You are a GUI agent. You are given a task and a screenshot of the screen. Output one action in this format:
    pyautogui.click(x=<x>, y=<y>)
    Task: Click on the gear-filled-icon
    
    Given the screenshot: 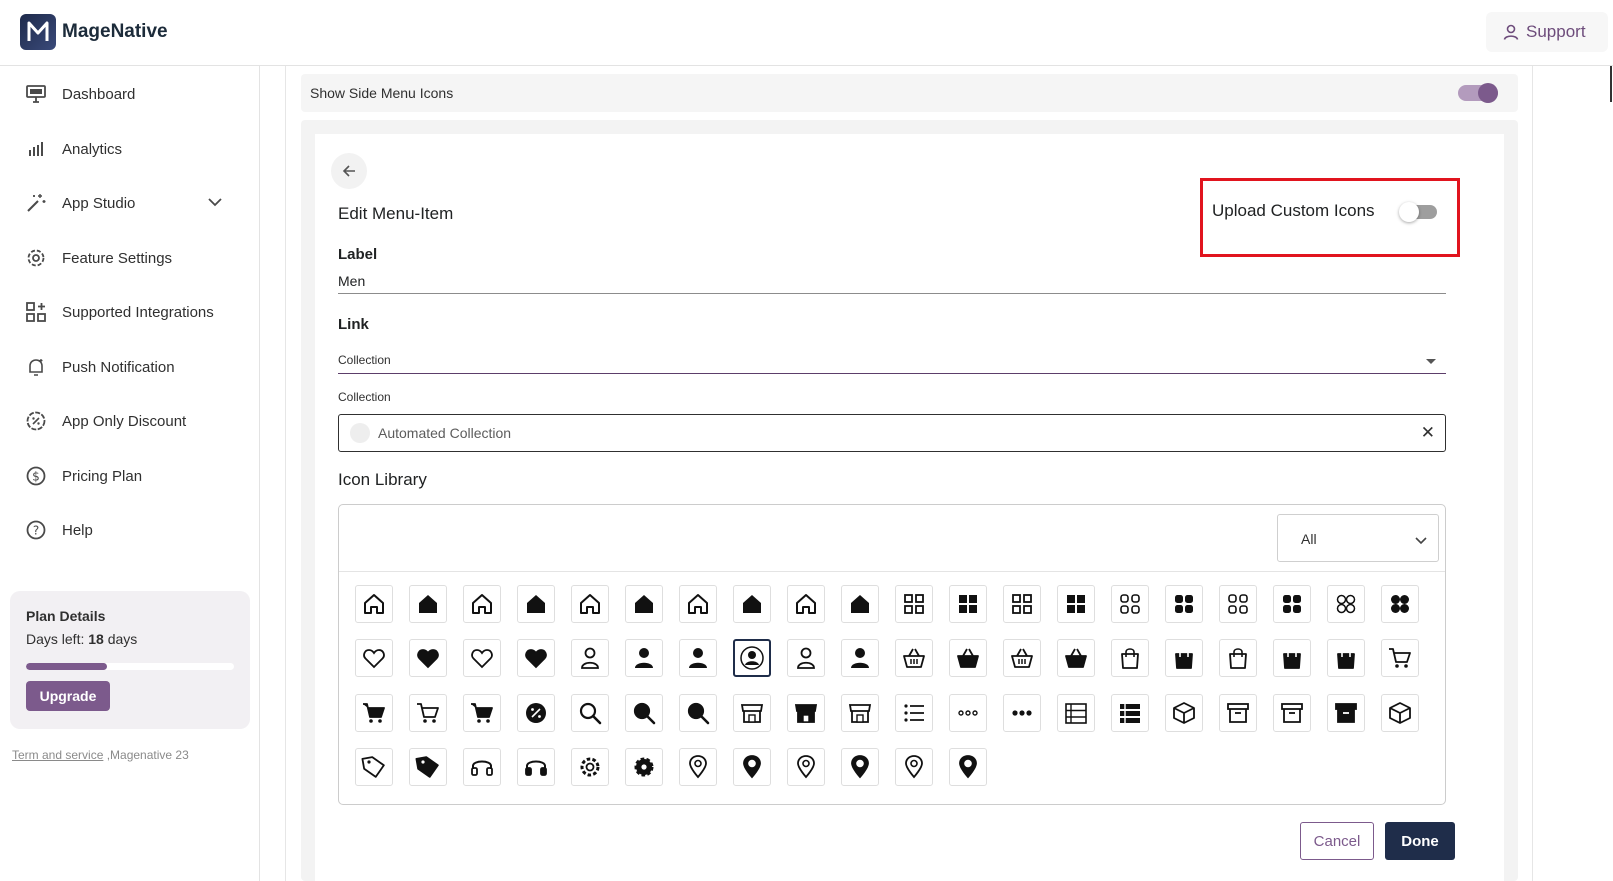 What is the action you would take?
    pyautogui.click(x=644, y=767)
    